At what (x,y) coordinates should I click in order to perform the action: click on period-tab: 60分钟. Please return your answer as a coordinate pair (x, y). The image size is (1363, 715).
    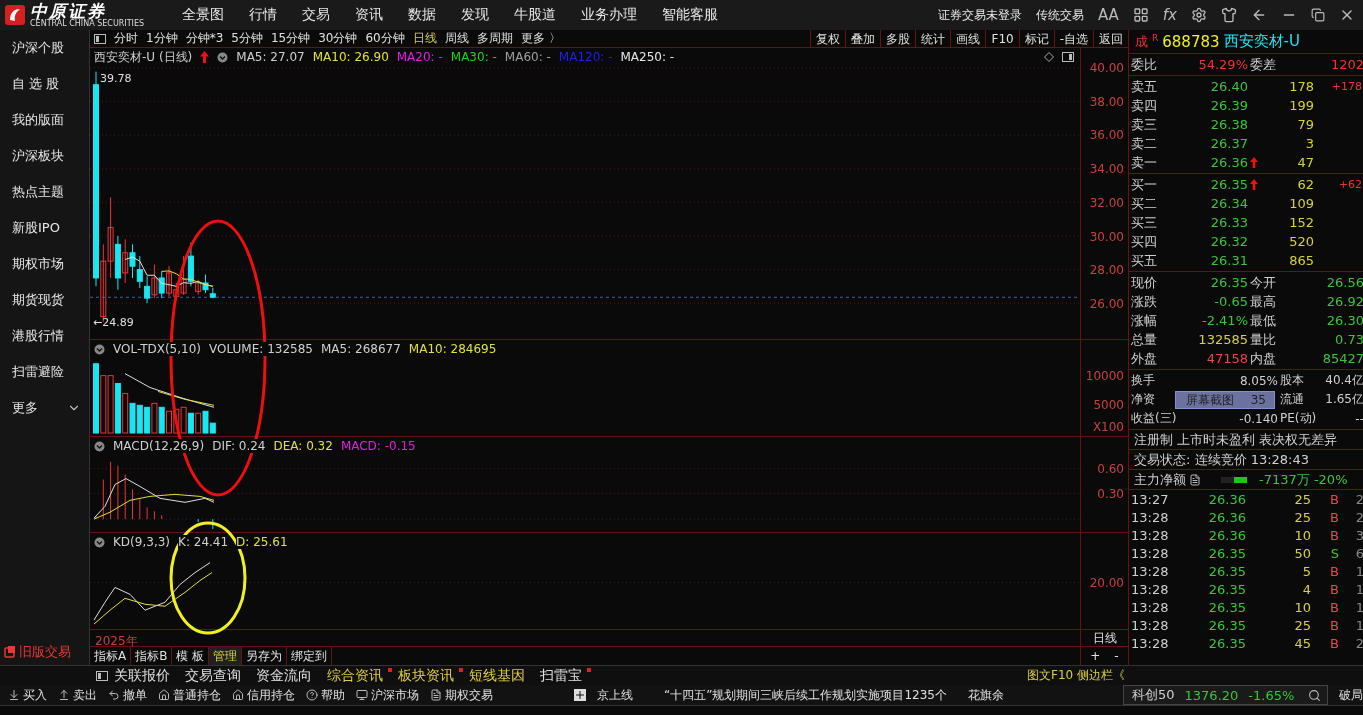
    Looking at the image, I should click on (385, 38).